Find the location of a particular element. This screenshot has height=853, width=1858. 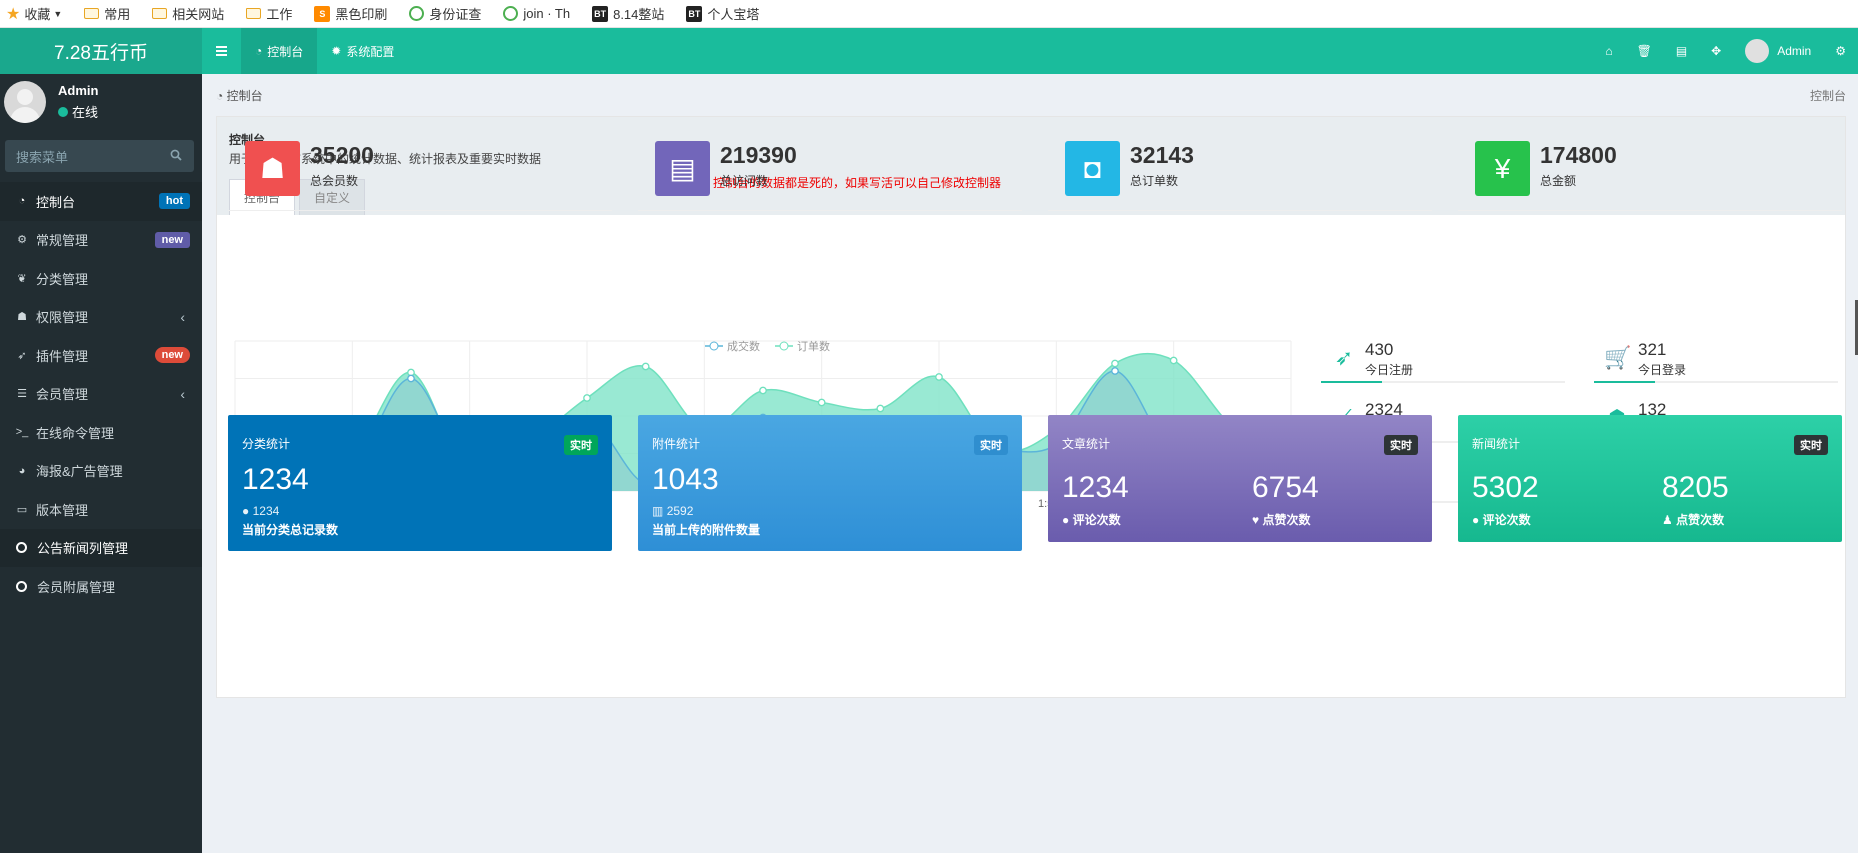

sidebar-item-9: 公告新闻列管理 is located at coordinates (101, 547).